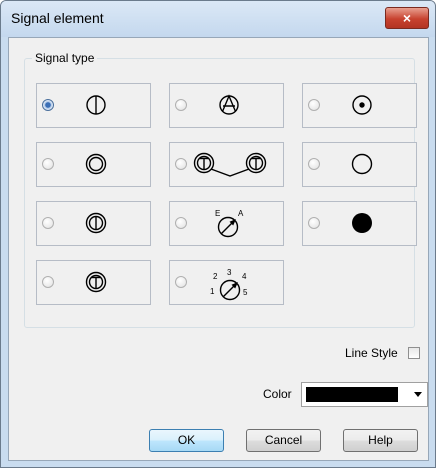 The image size is (436, 468). I want to click on chevron-down-icon, so click(418, 394).